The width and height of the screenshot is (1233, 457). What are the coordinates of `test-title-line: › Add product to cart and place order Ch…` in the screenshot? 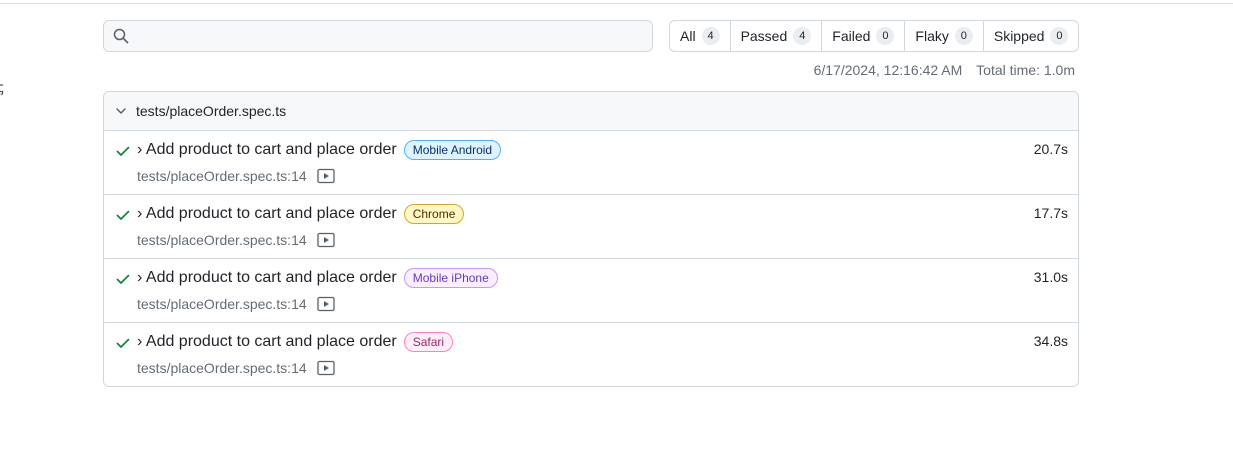 It's located at (301, 214).